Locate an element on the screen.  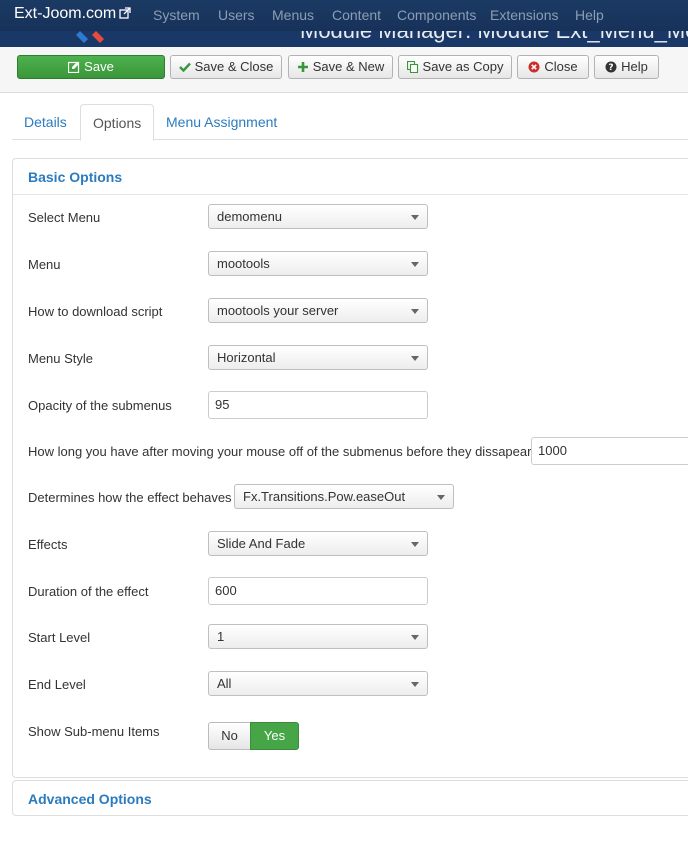
duration-input: 600 is located at coordinates (318, 591).